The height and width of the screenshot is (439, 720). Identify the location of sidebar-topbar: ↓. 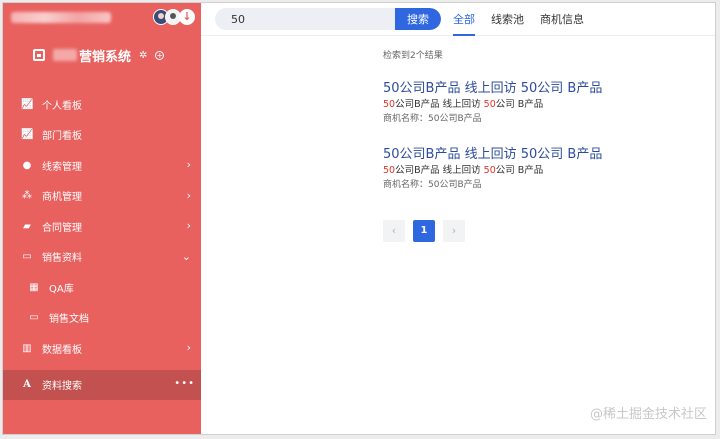
(102, 18).